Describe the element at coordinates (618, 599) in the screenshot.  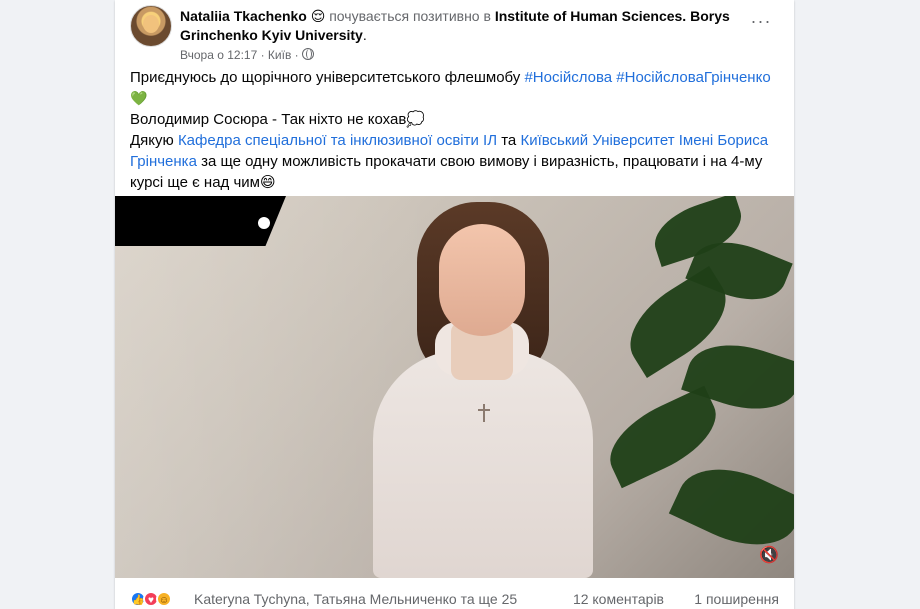
I see `comments-count: 12 коментарів` at that location.